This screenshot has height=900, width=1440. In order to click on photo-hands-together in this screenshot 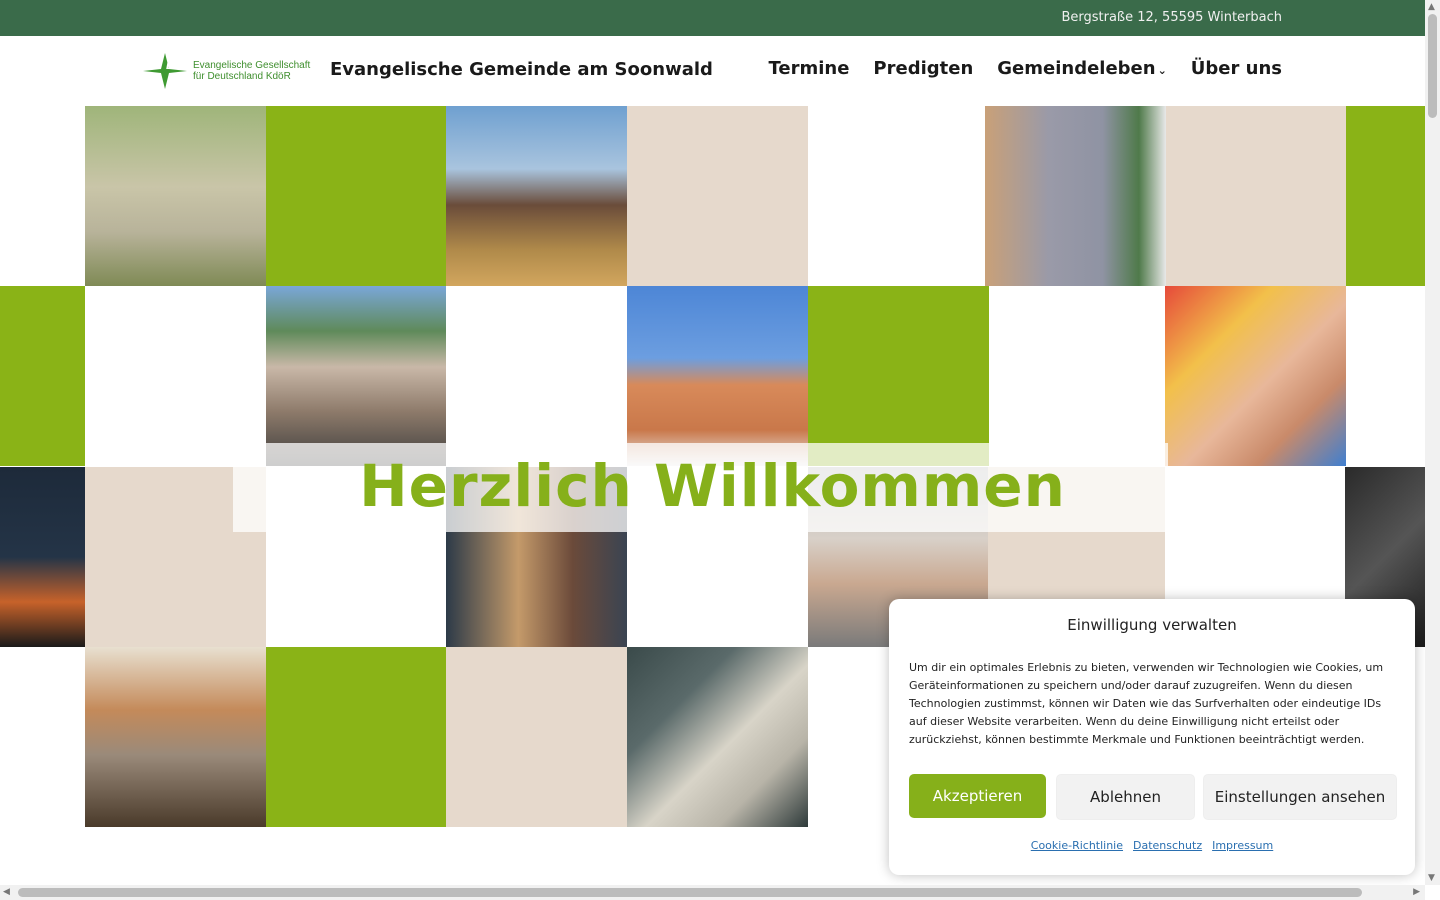, I will do `click(1255, 376)`.